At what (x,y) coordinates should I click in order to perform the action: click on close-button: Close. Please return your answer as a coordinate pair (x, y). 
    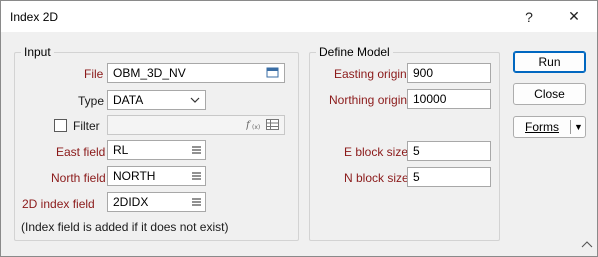
    Looking at the image, I should click on (549, 94).